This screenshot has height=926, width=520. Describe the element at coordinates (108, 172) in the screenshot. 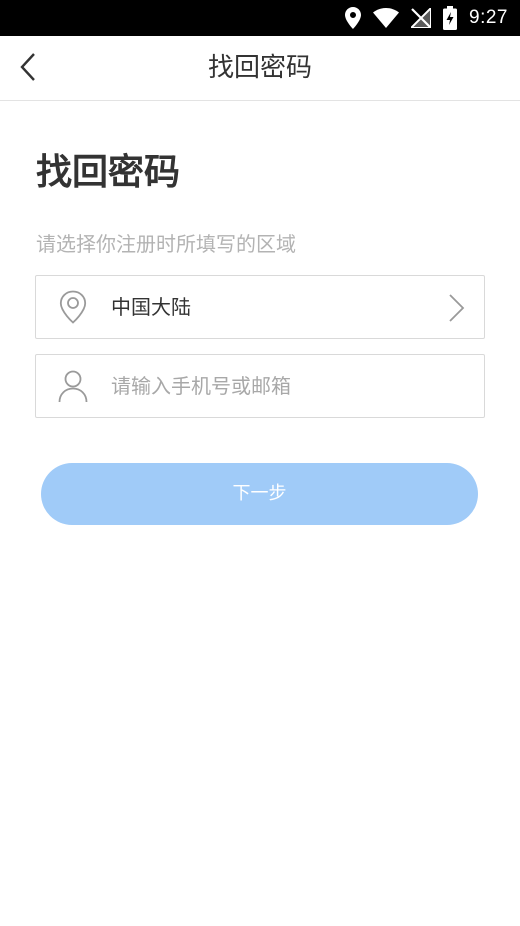

I see `page-heading: 找回密码` at that location.